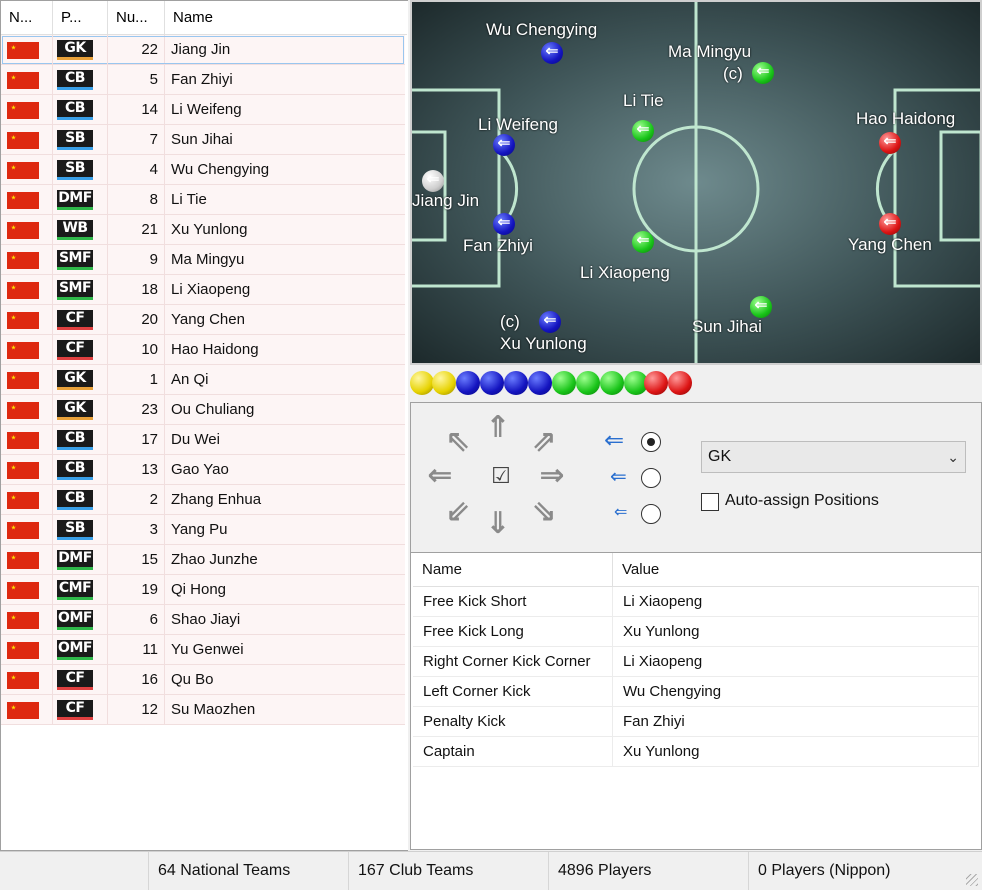 Image resolution: width=982 pixels, height=890 pixels. What do you see at coordinates (203, 470) in the screenshot?
I see `table-row: CB 13 Gao Yao` at bounding box center [203, 470].